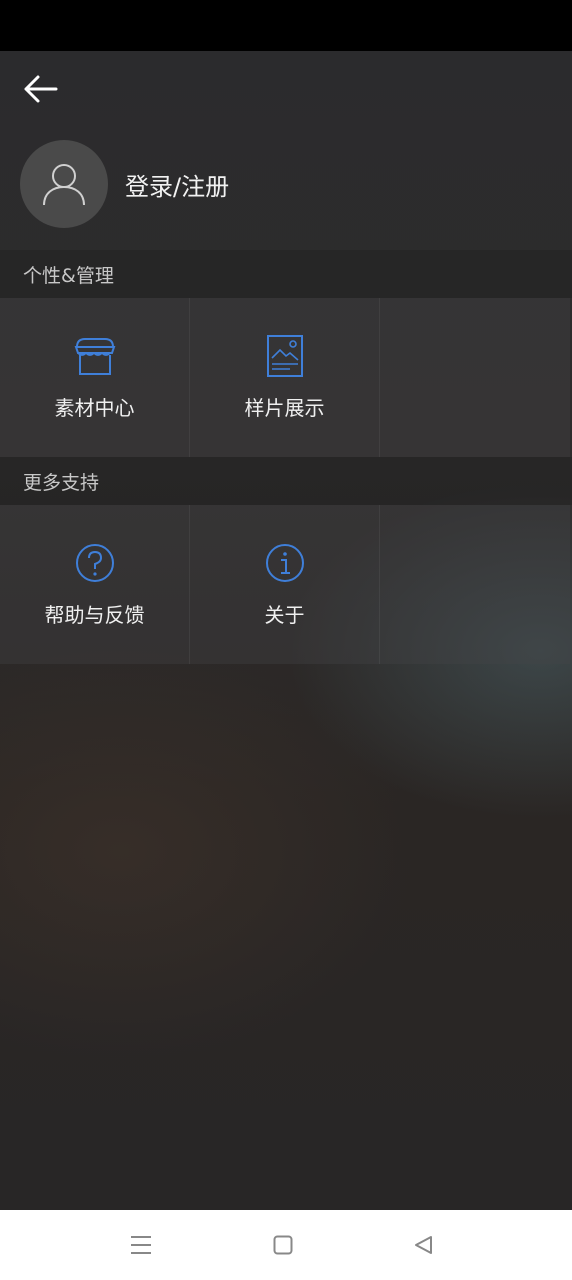 This screenshot has width=572, height=1280. I want to click on grid-personal: 素材中心 样片展示, so click(286, 377).